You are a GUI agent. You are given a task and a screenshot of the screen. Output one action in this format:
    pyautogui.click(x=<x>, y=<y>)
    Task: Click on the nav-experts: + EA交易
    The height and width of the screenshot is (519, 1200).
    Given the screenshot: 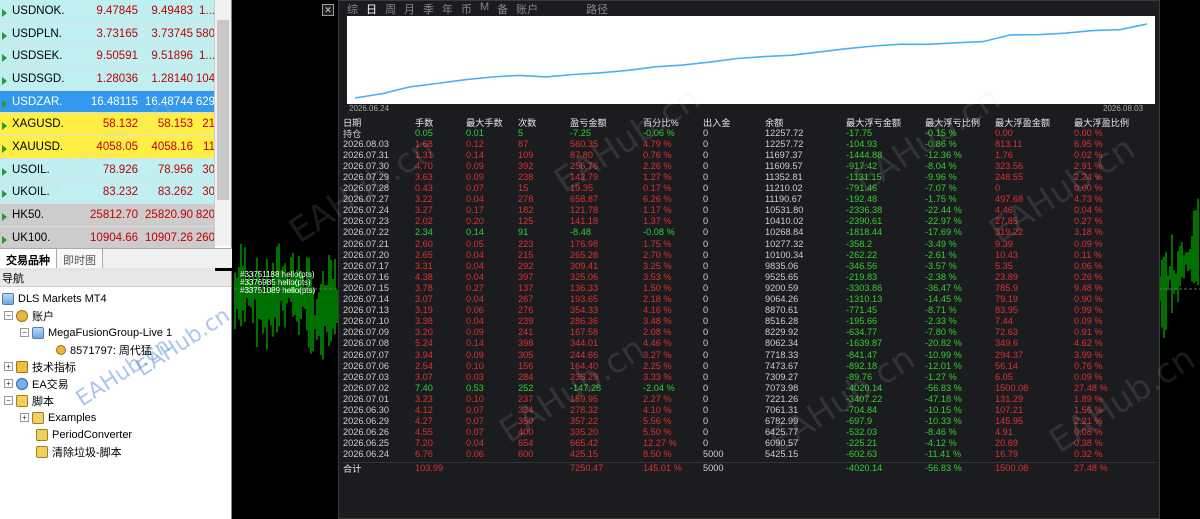 What is the action you would take?
    pyautogui.click(x=36, y=383)
    